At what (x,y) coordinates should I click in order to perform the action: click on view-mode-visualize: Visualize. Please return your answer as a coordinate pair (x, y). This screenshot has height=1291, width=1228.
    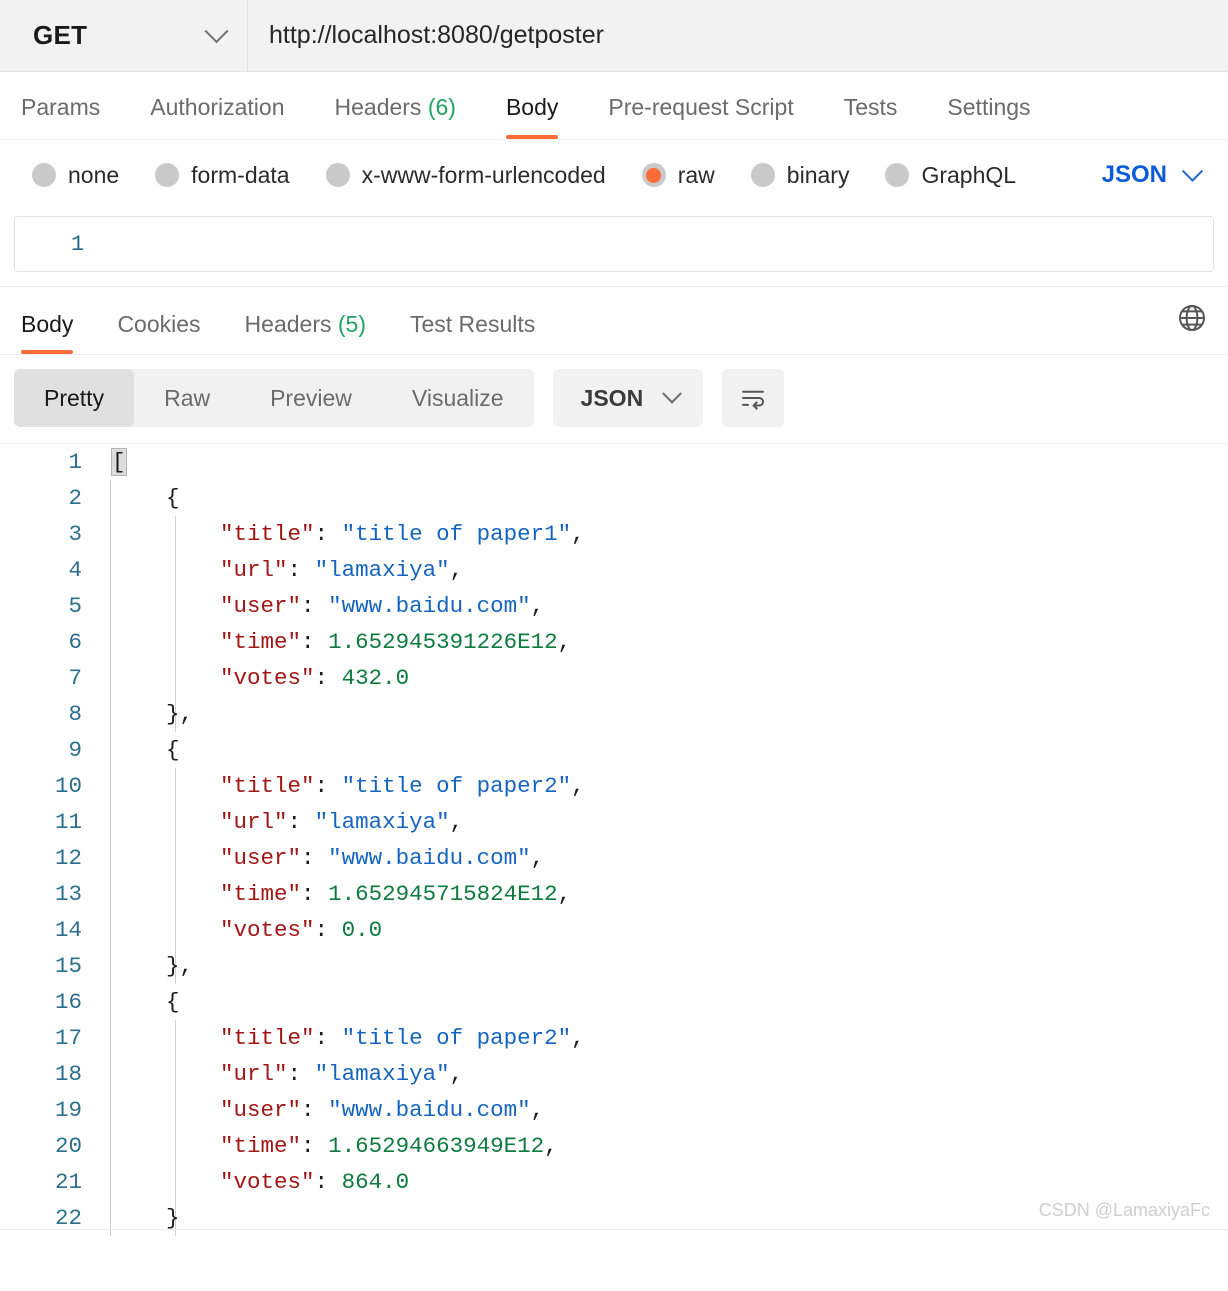
    Looking at the image, I should click on (458, 398).